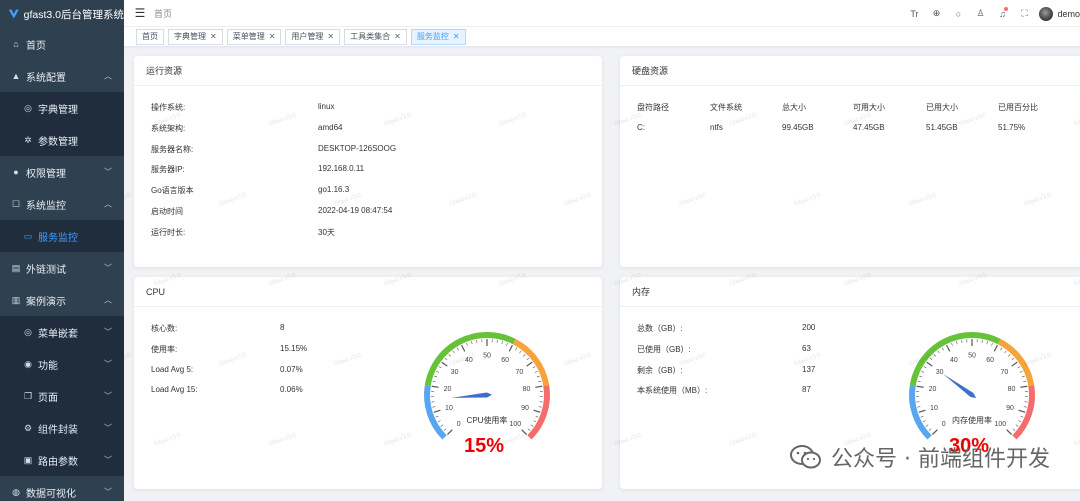  What do you see at coordinates (806, 457) in the screenshot?
I see `wechat-icon` at bounding box center [806, 457].